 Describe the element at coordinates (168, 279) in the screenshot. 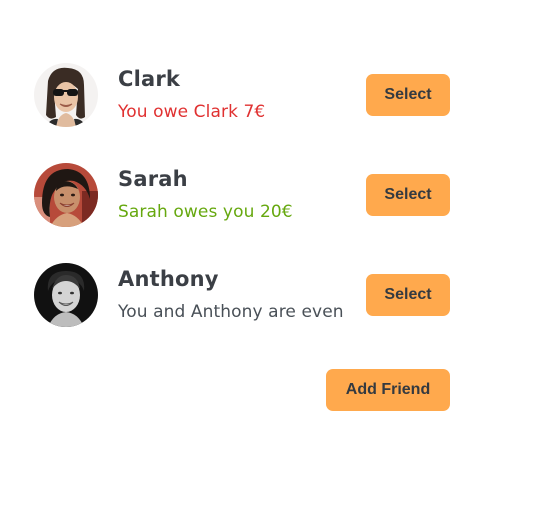

I see `friend-name: Anthony` at that location.